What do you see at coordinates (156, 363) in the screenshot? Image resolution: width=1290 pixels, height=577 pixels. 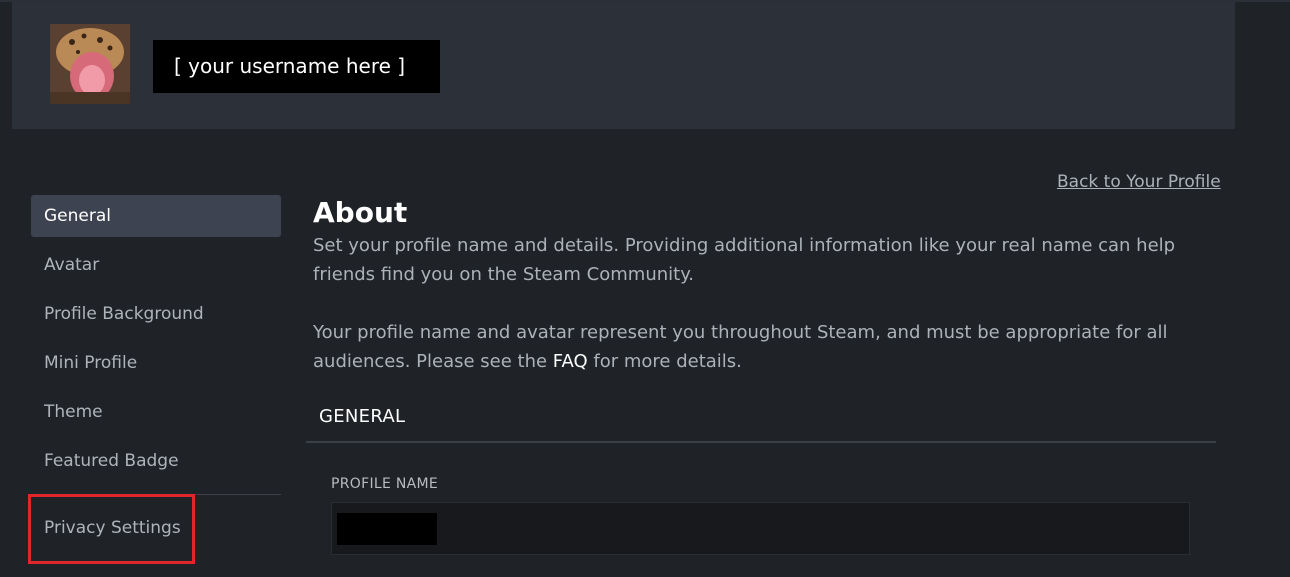 I see `sidebar-item-mini-profile: Mini Profile` at bounding box center [156, 363].